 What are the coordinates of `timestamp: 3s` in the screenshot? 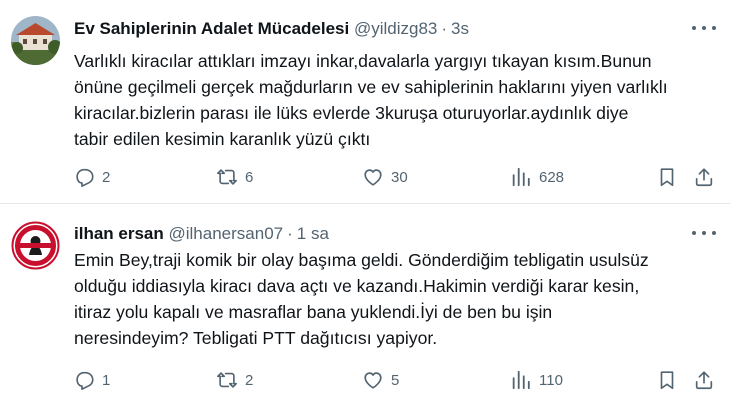 It's located at (460, 28).